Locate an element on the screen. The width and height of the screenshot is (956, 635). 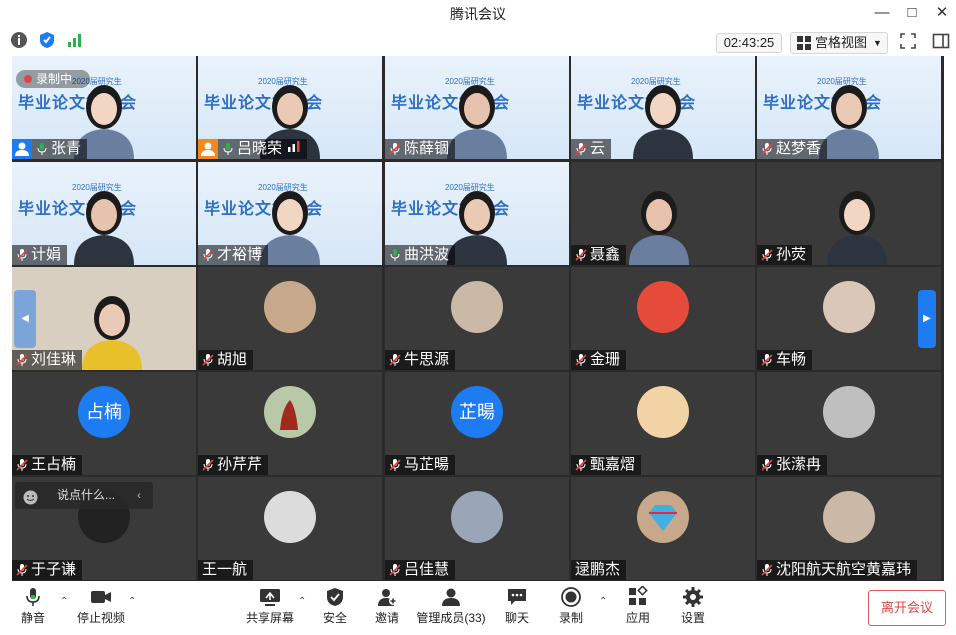
participant-name: 陈薛锢 is located at coordinates (427, 148).